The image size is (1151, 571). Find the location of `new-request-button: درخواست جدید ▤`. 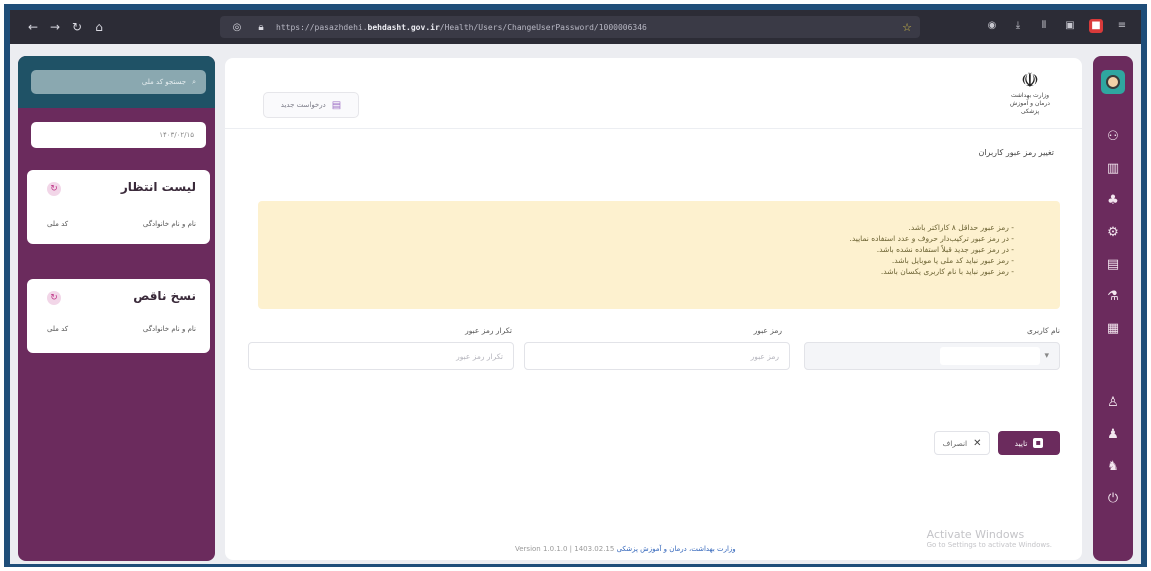

new-request-button: درخواست جدید ▤ is located at coordinates (311, 105).